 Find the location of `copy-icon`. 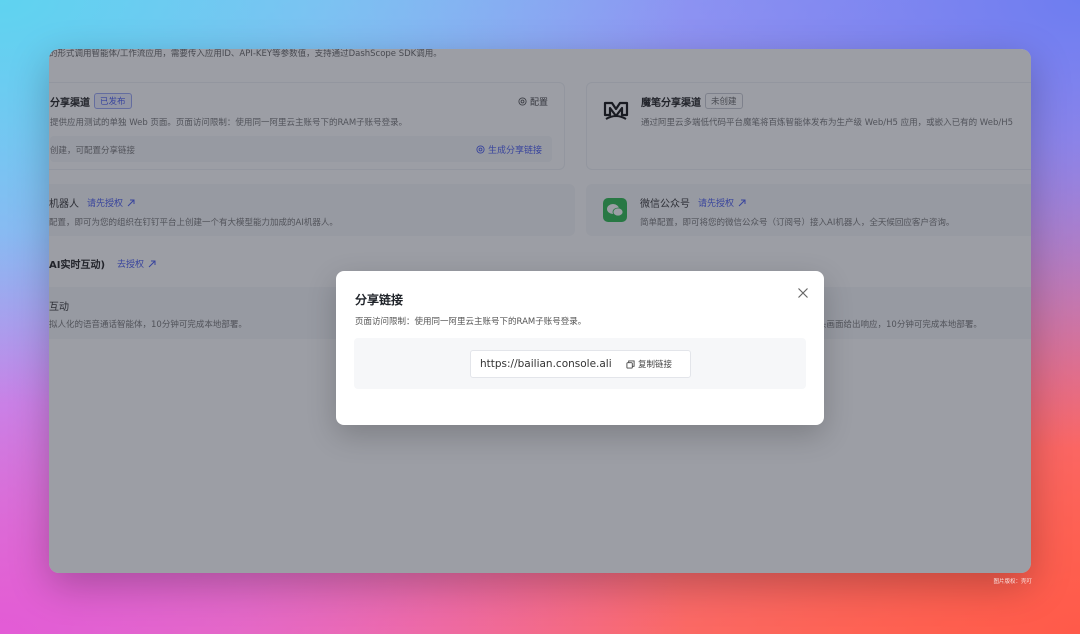

copy-icon is located at coordinates (630, 364).